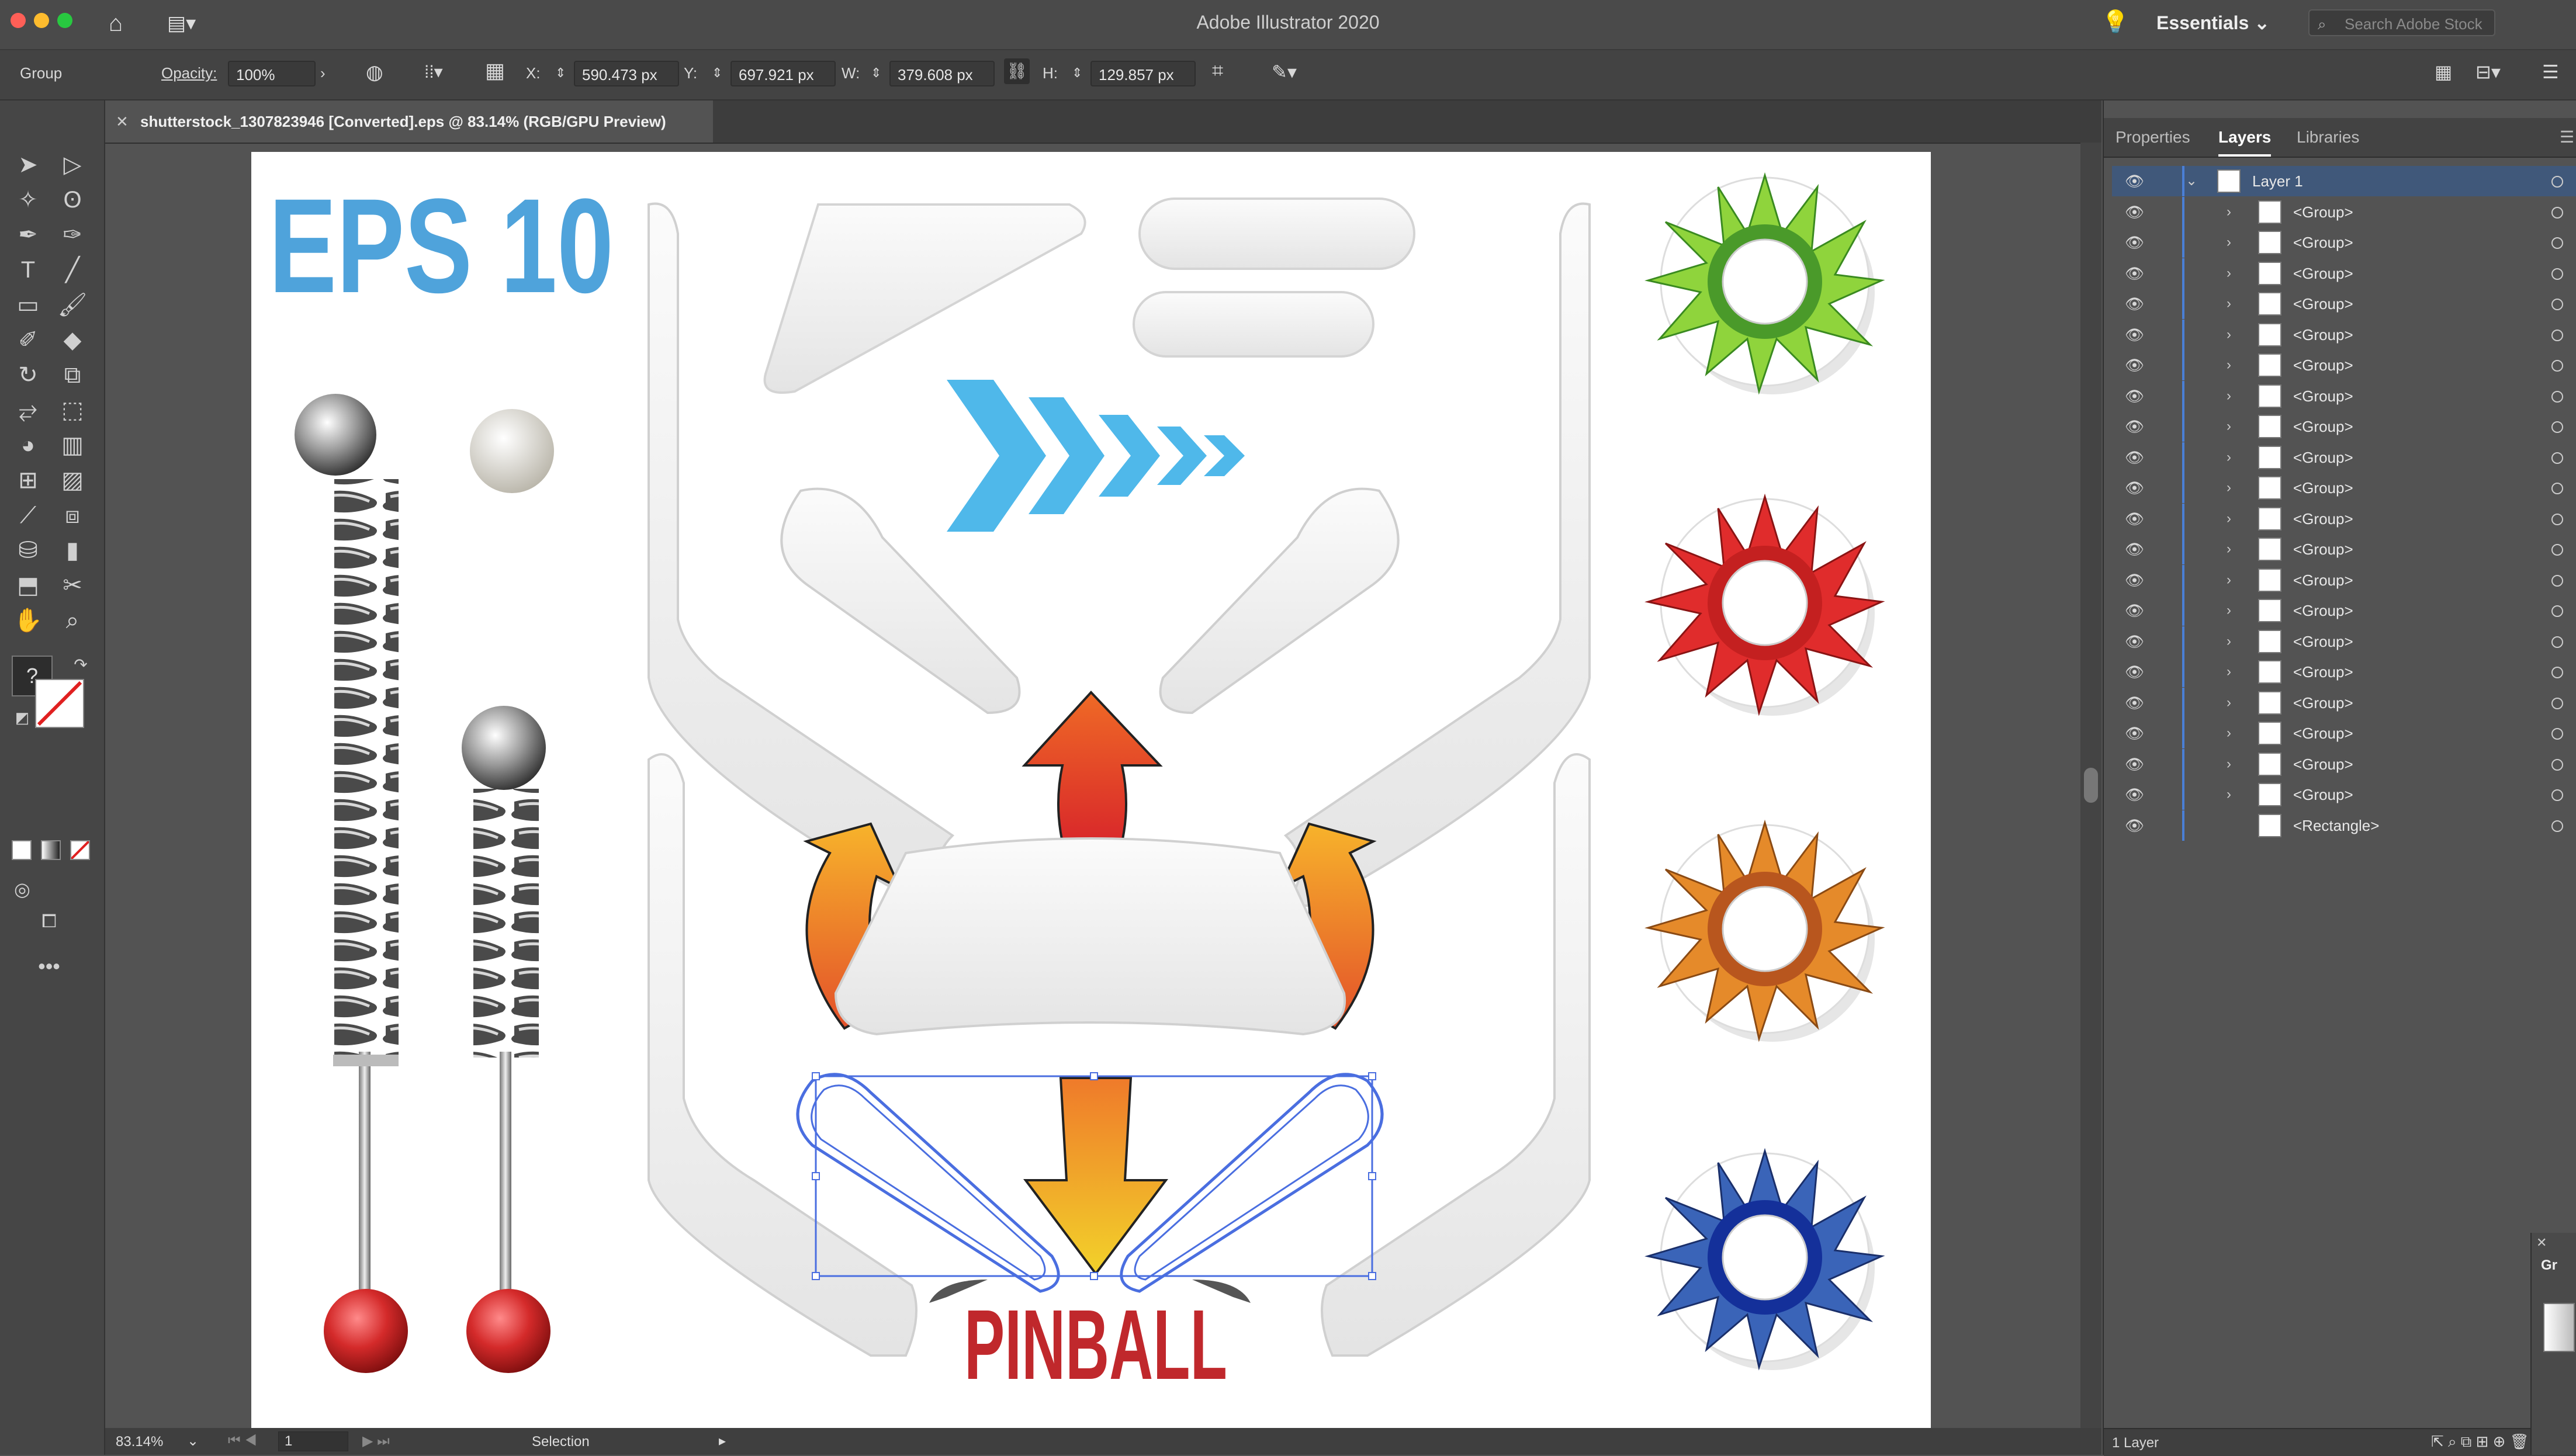 This screenshot has width=2576, height=1456. Describe the element at coordinates (1217, 71) in the screenshot. I see `transform-icon: ⌗` at that location.